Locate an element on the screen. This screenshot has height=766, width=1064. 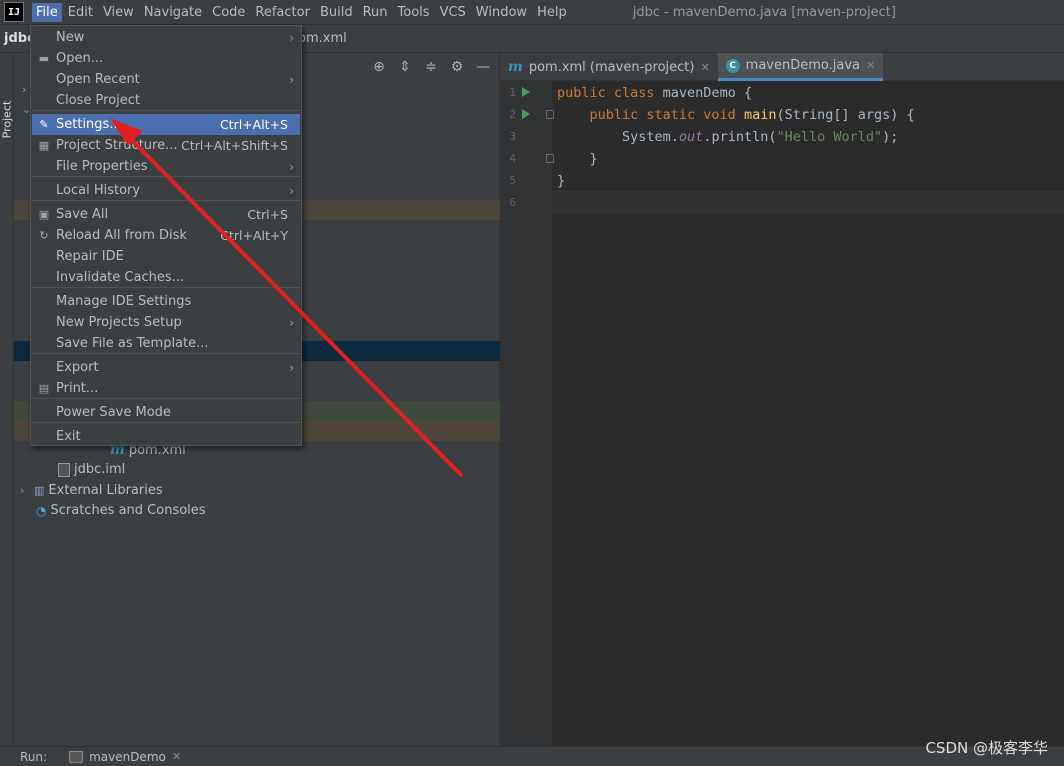
menu-navigate: Navigate is located at coordinates (173, 12).